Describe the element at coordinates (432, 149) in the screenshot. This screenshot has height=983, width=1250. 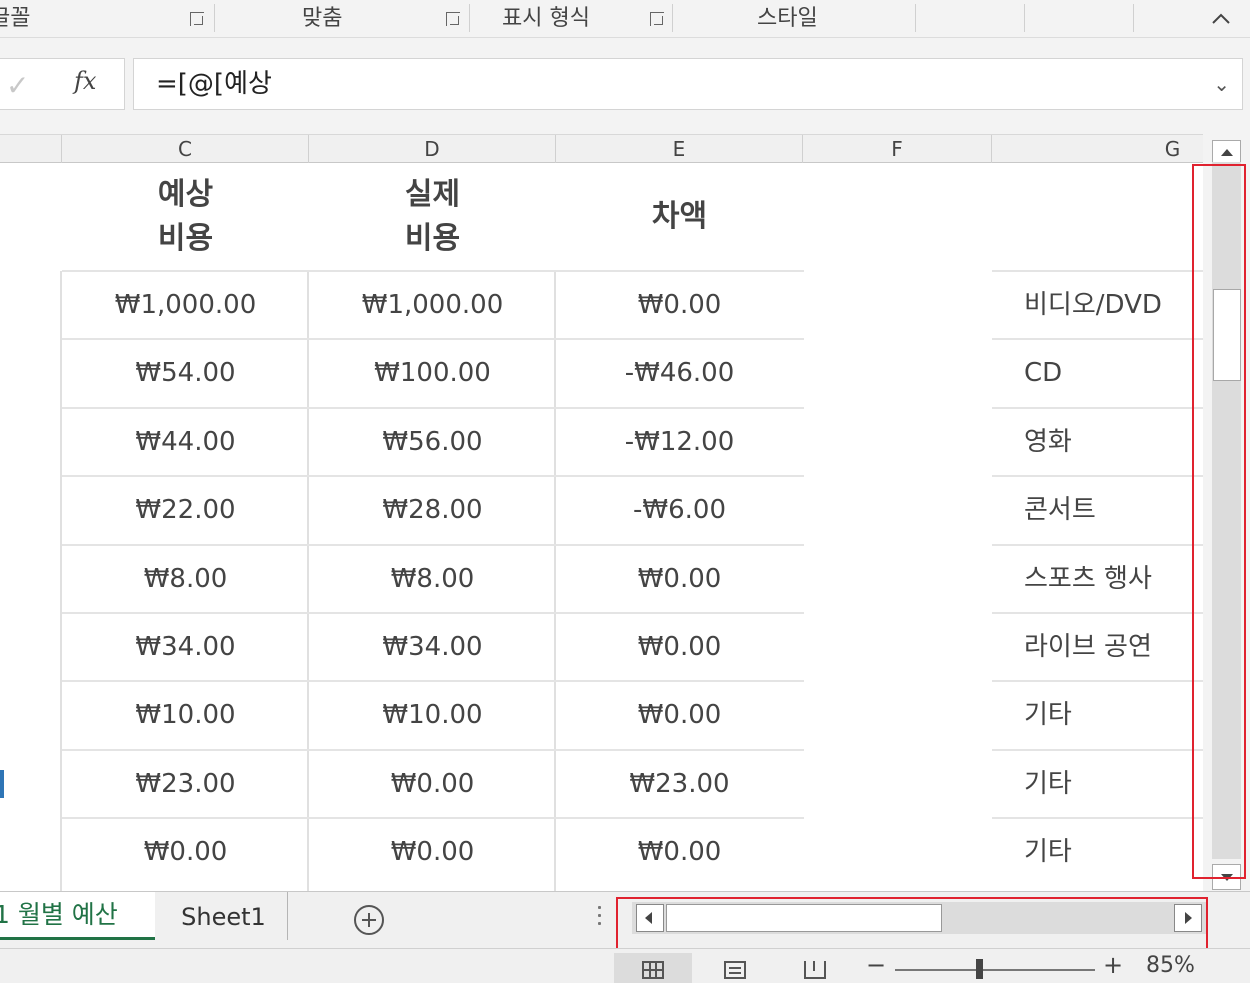
I see `column-header-d: D` at that location.